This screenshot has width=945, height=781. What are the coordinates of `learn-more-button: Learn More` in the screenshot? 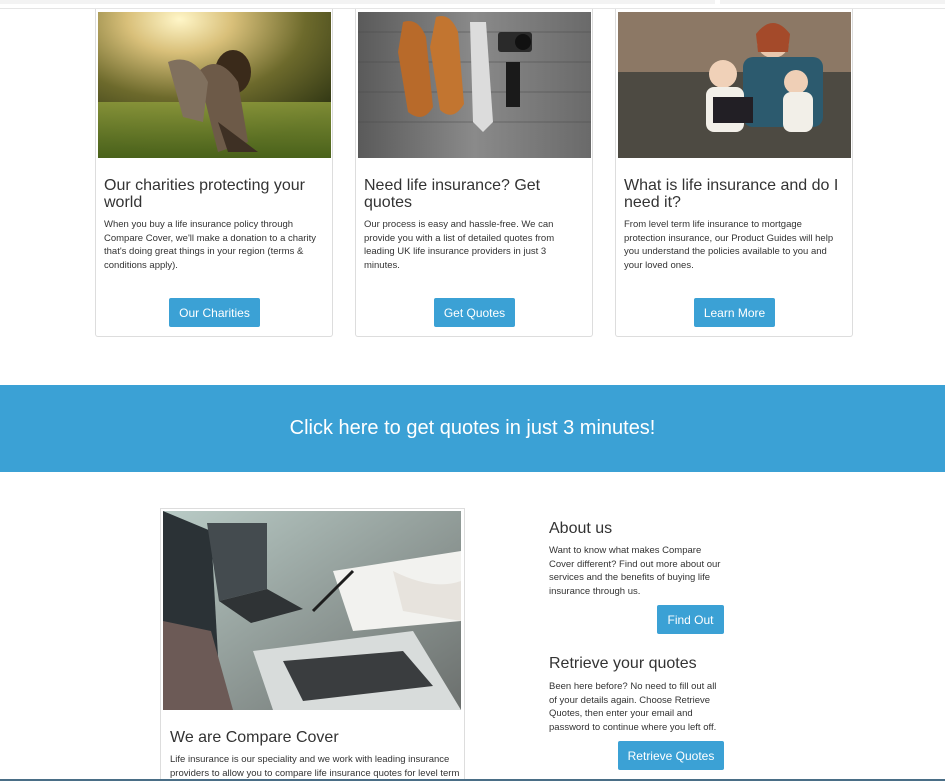 It's located at (734, 312).